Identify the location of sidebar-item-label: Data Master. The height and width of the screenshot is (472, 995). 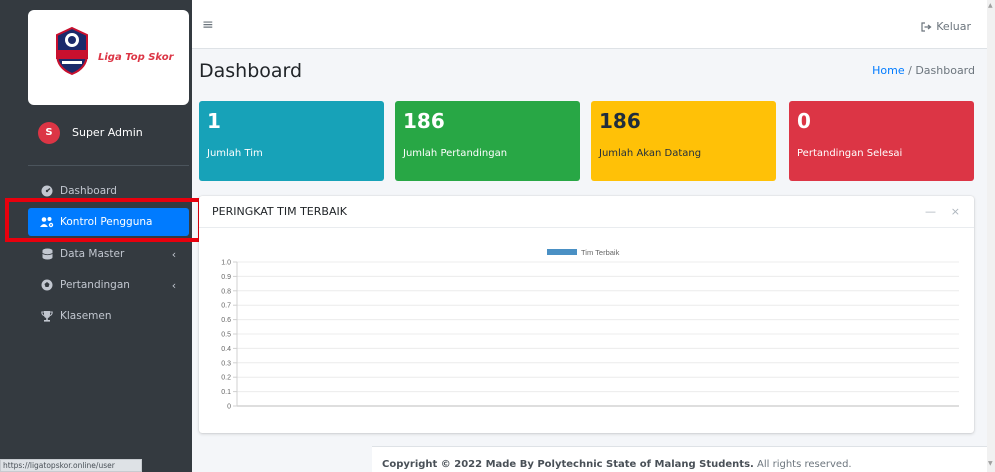
(92, 254).